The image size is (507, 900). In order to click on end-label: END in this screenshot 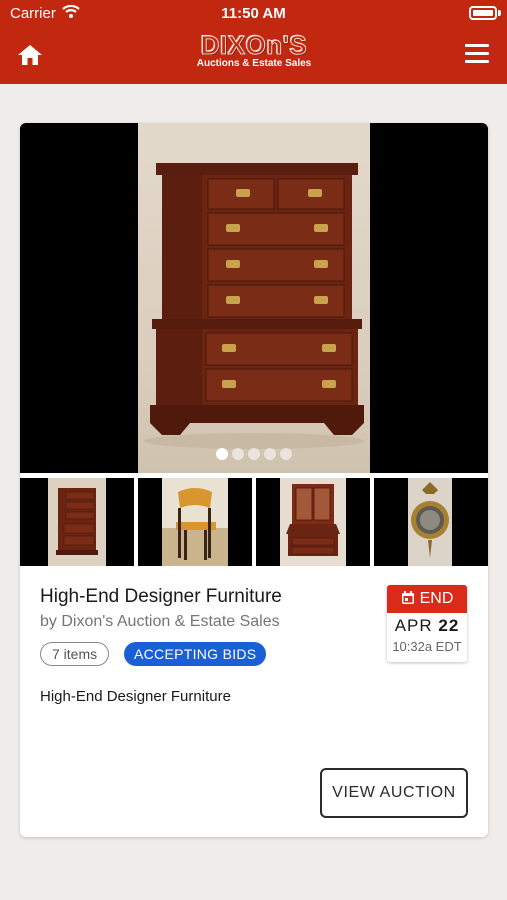, I will do `click(436, 598)`.